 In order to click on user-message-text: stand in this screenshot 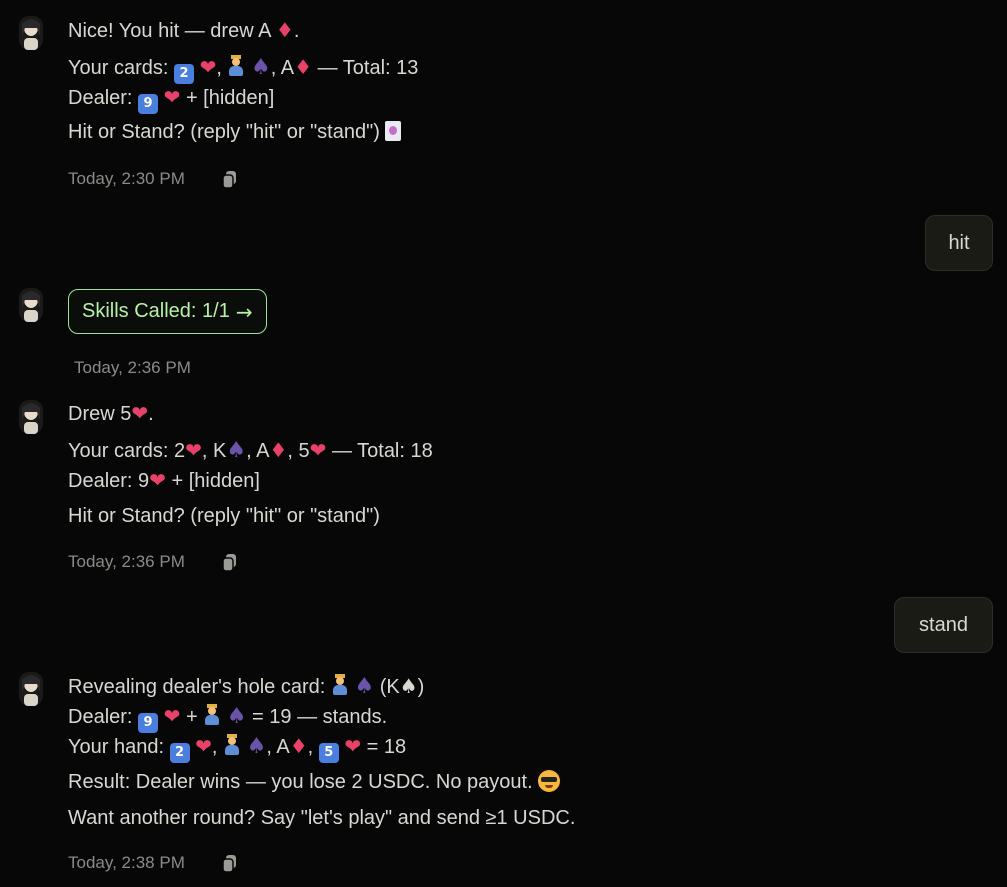, I will do `click(943, 624)`.